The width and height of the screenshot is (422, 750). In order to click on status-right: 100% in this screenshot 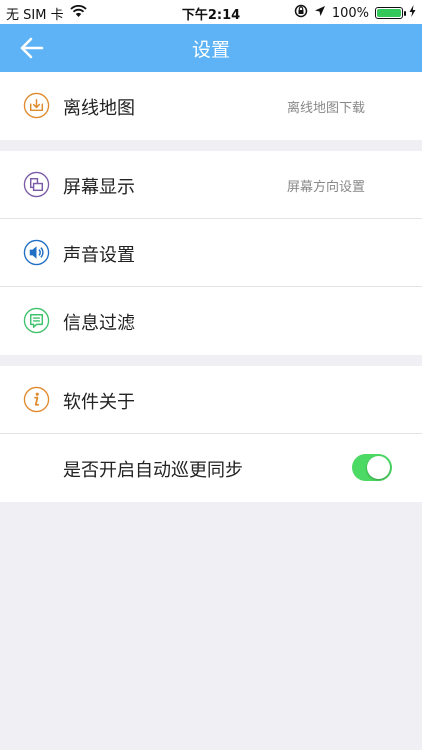, I will do `click(355, 13)`.